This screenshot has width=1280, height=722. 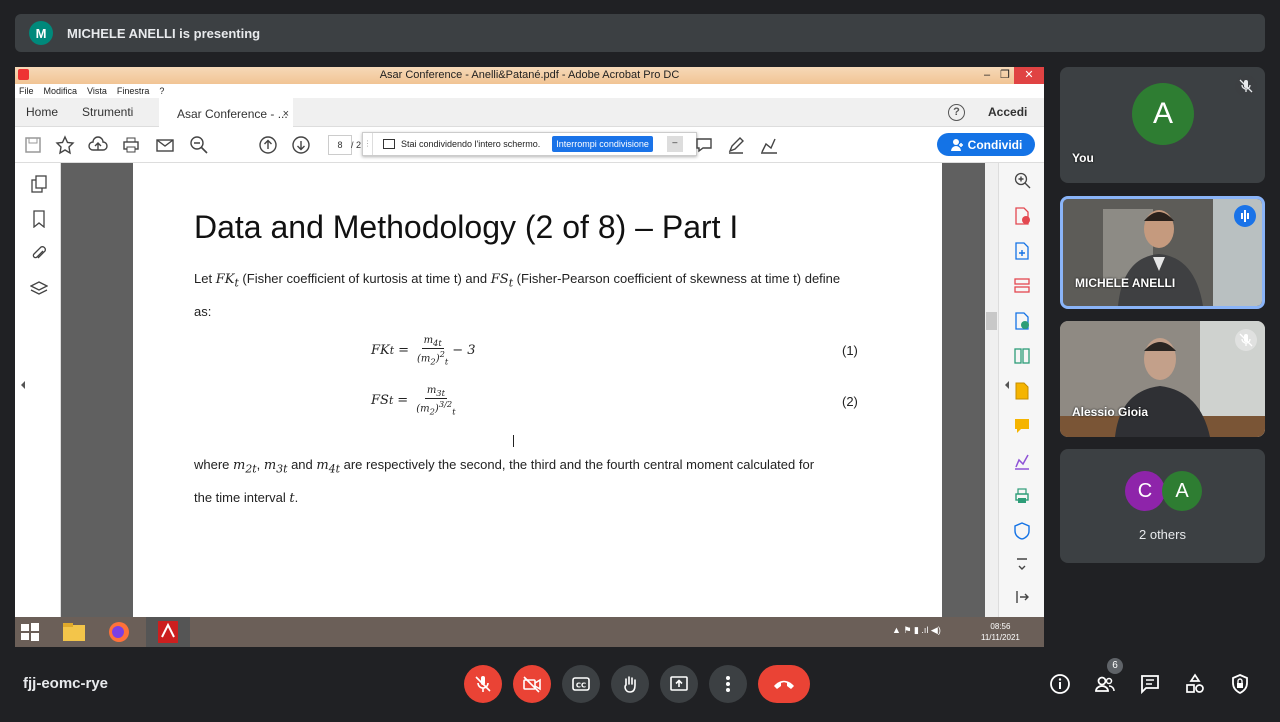 What do you see at coordinates (1022, 180) in the screenshot?
I see `zoom-in-icon` at bounding box center [1022, 180].